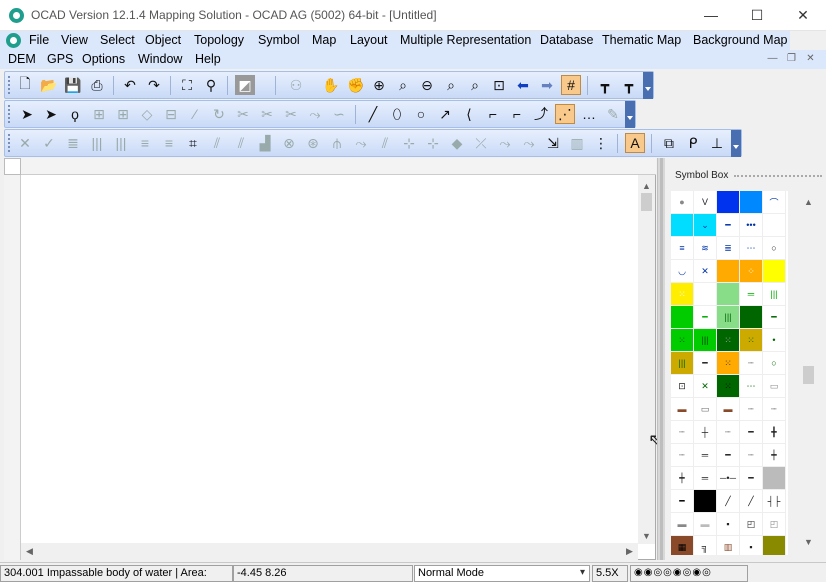 The width and height of the screenshot is (826, 582). What do you see at coordinates (337, 143) in the screenshot?
I see `merge-icon: ⫛` at bounding box center [337, 143].